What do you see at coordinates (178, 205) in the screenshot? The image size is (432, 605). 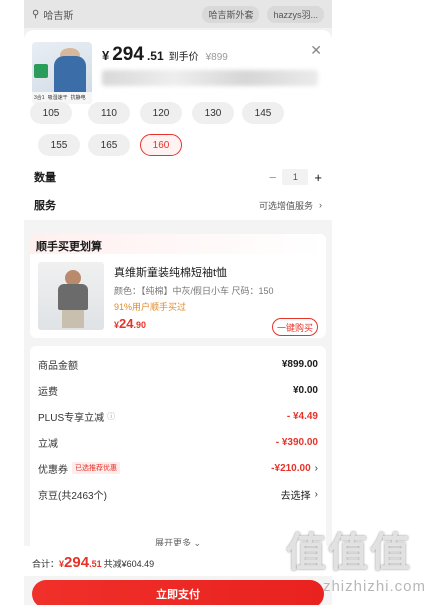 I see `service-row: 服务 可选增值服务 ›` at bounding box center [178, 205].